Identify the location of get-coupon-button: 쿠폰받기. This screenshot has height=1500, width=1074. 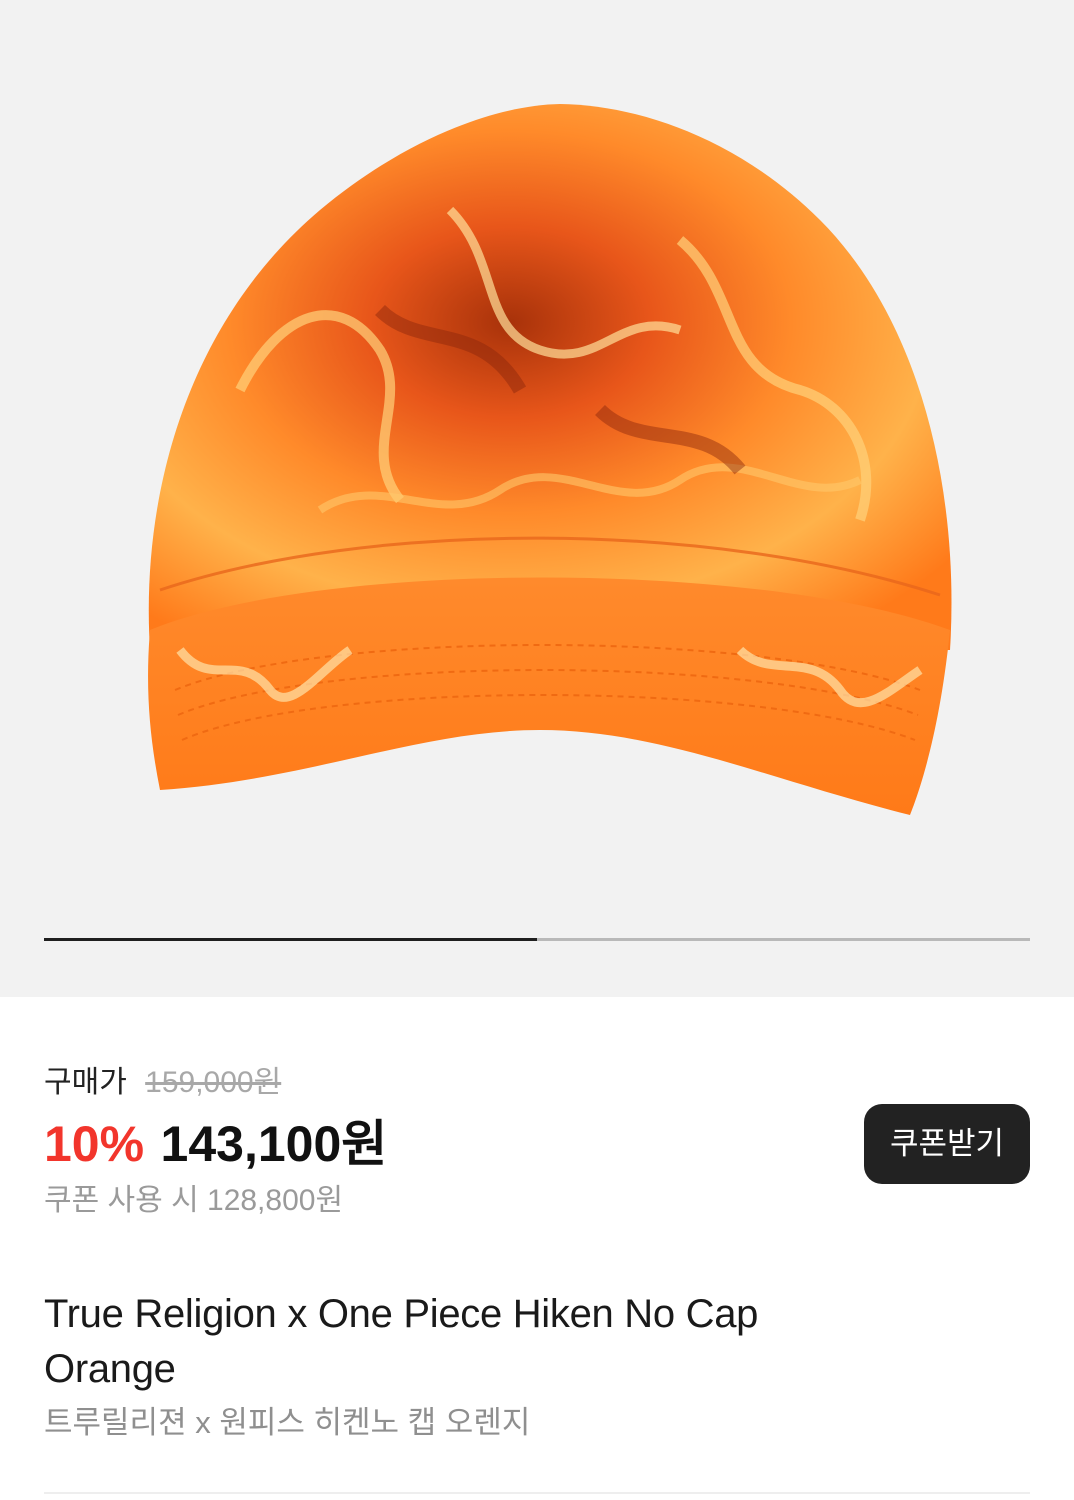
(947, 1144).